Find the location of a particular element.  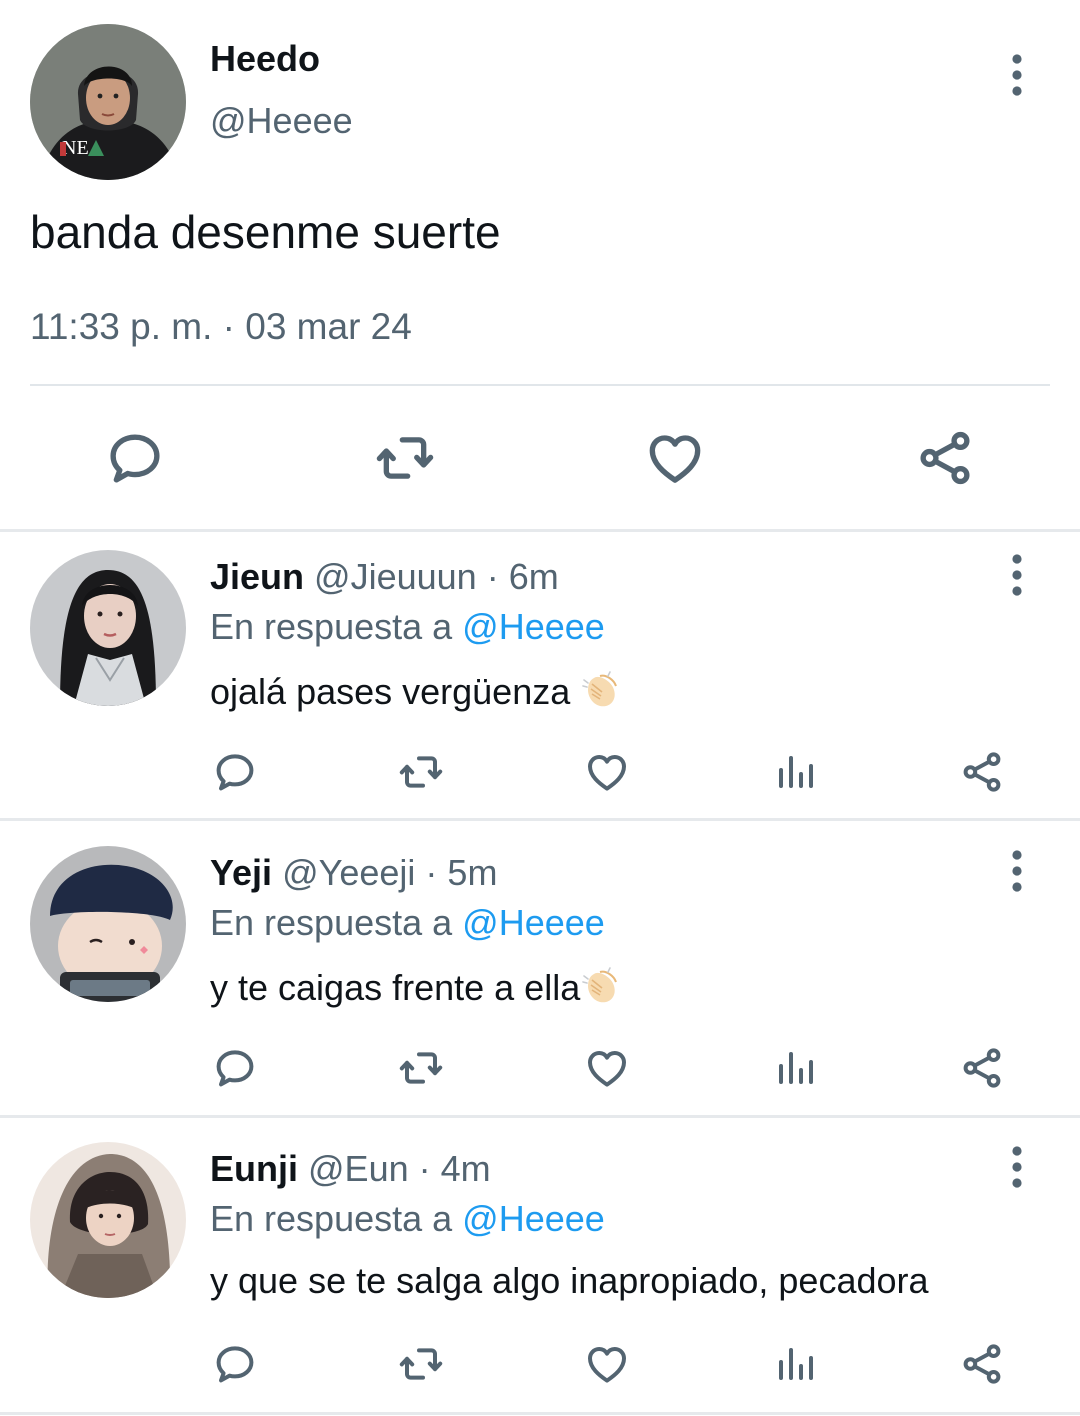

reply-time: 6m is located at coordinates (534, 576).